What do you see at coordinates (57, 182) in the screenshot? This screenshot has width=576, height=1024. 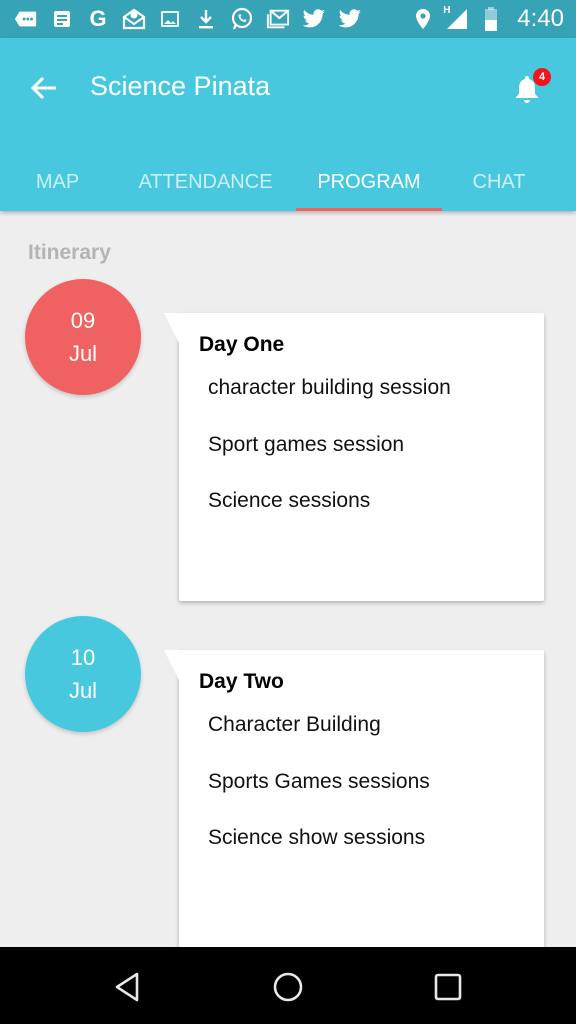 I see `tab-map: MAP` at bounding box center [57, 182].